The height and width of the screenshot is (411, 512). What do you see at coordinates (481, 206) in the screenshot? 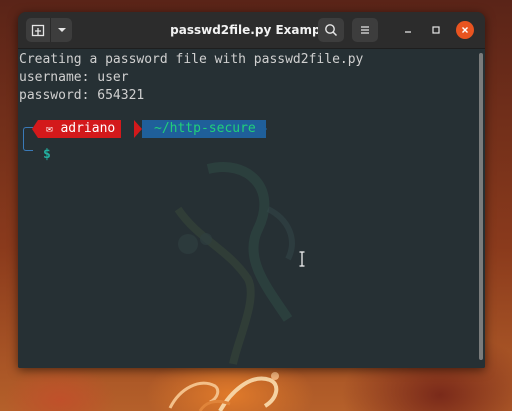
I see `vertical-scrollbar` at bounding box center [481, 206].